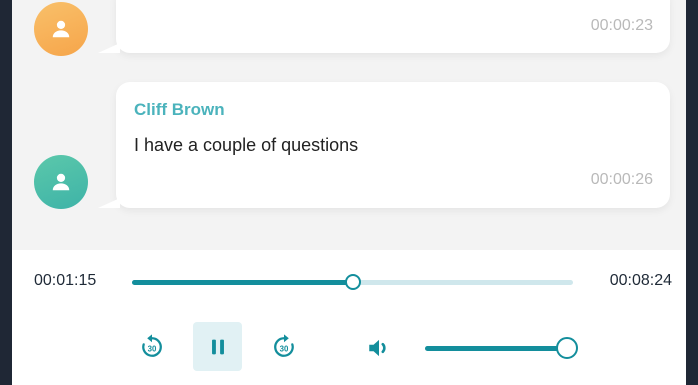 This screenshot has height=385, width=698. I want to click on progress-thumb, so click(352, 282).